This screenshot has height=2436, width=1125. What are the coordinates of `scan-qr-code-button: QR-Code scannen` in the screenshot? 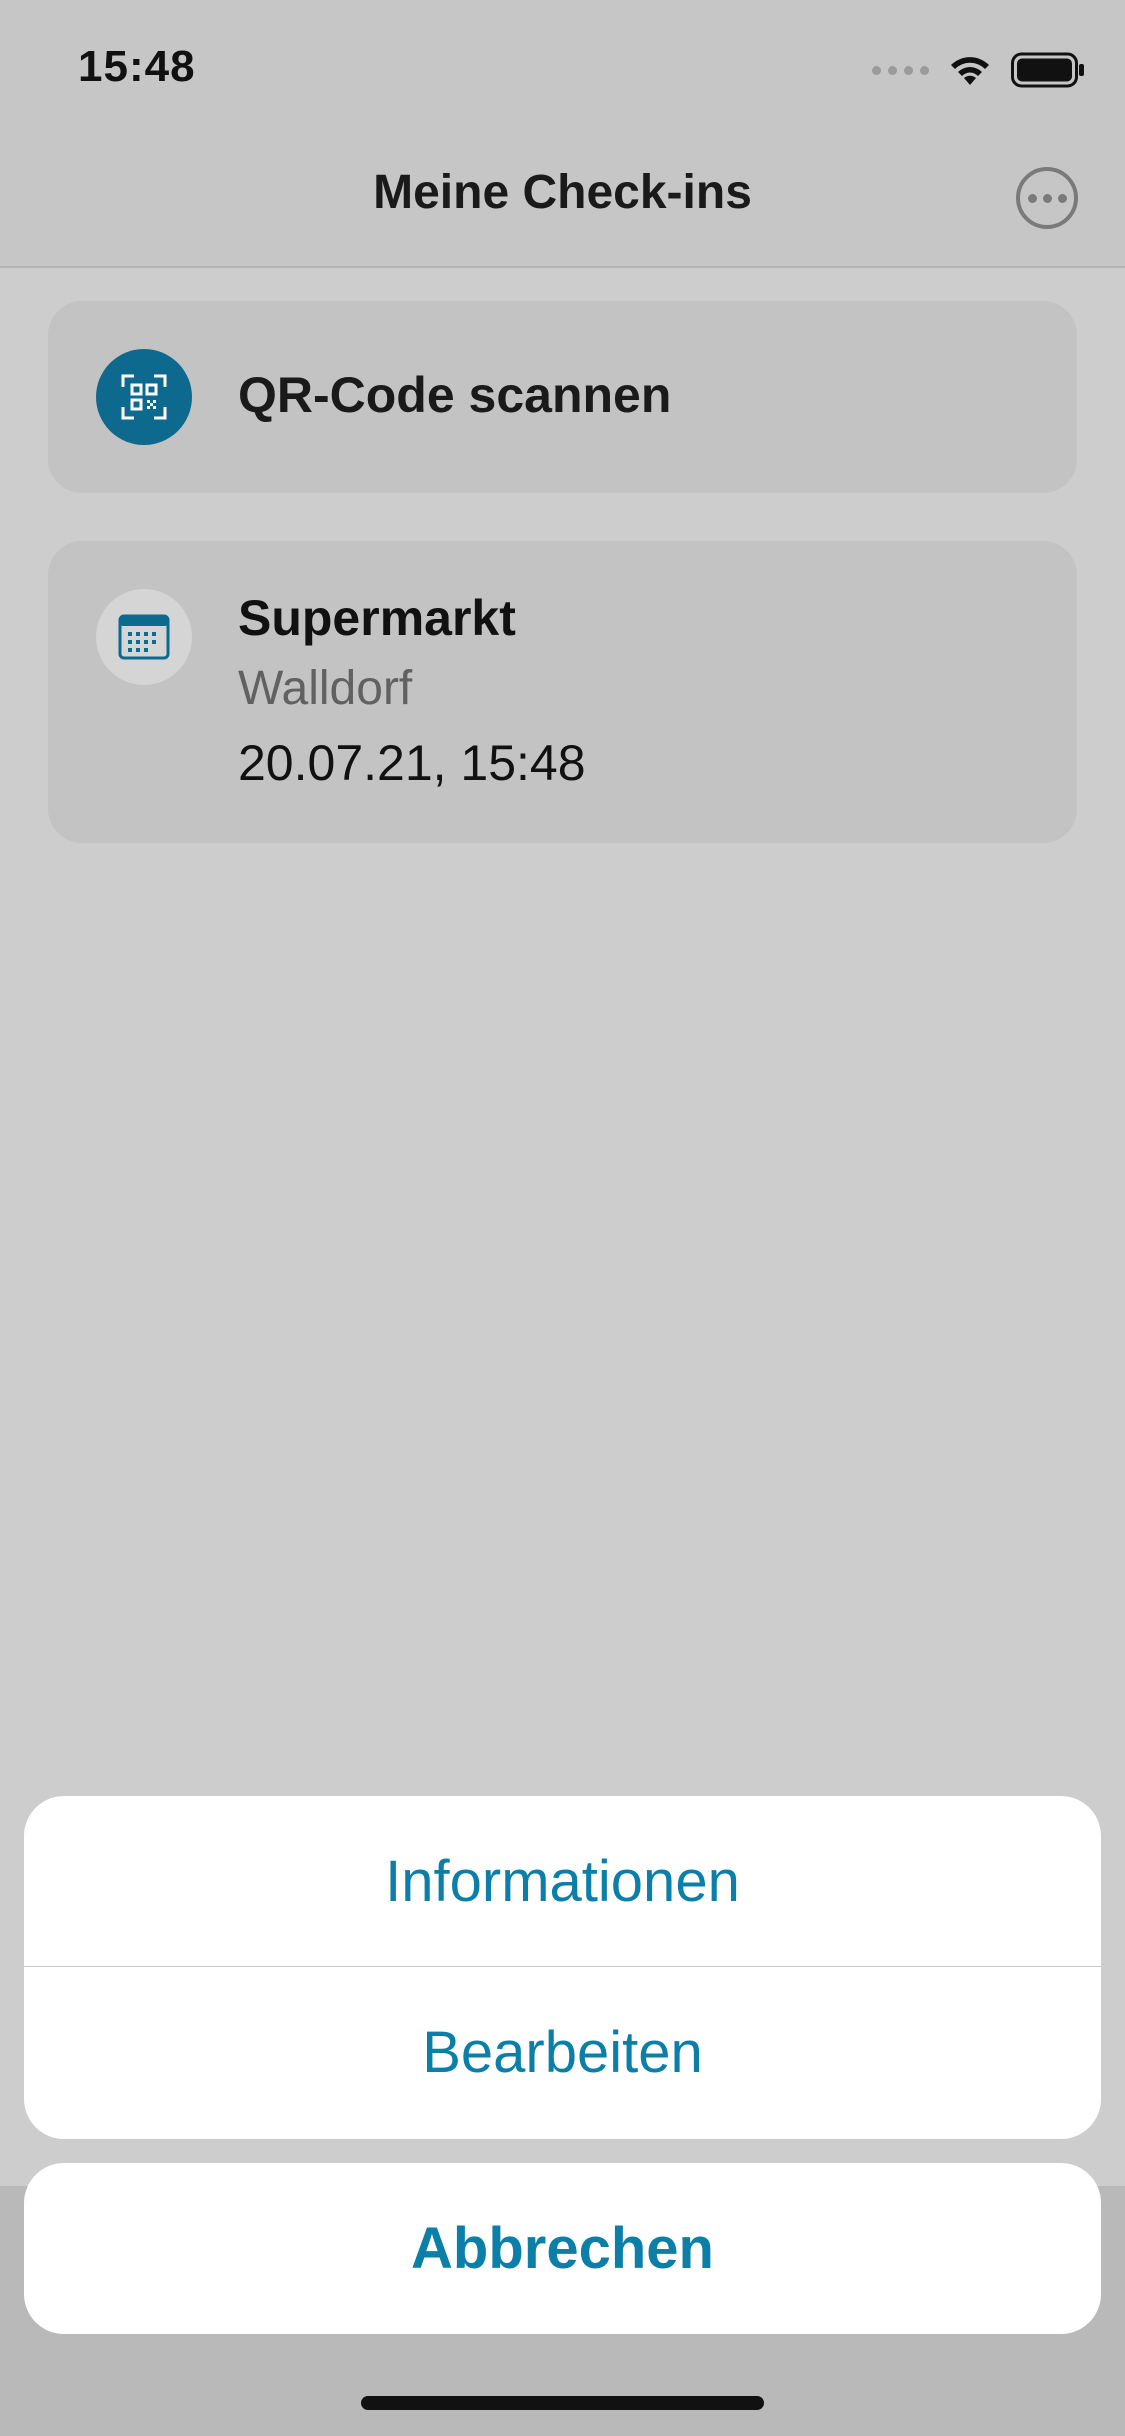 It's located at (562, 397).